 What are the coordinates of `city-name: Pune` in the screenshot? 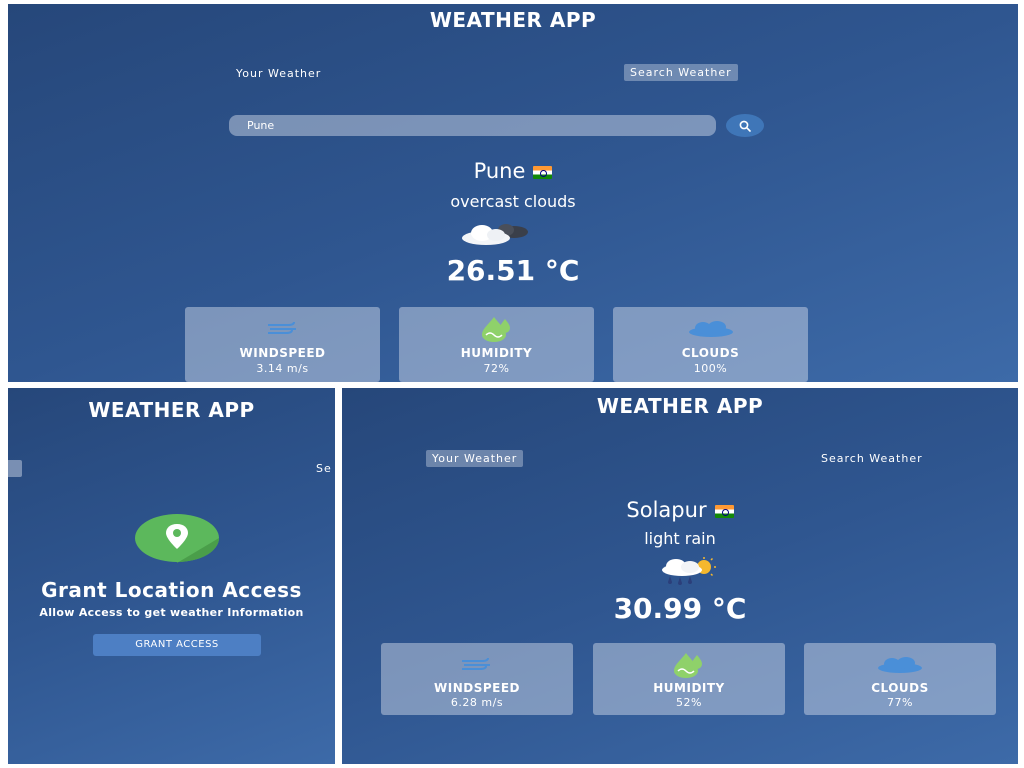 It's located at (513, 171).